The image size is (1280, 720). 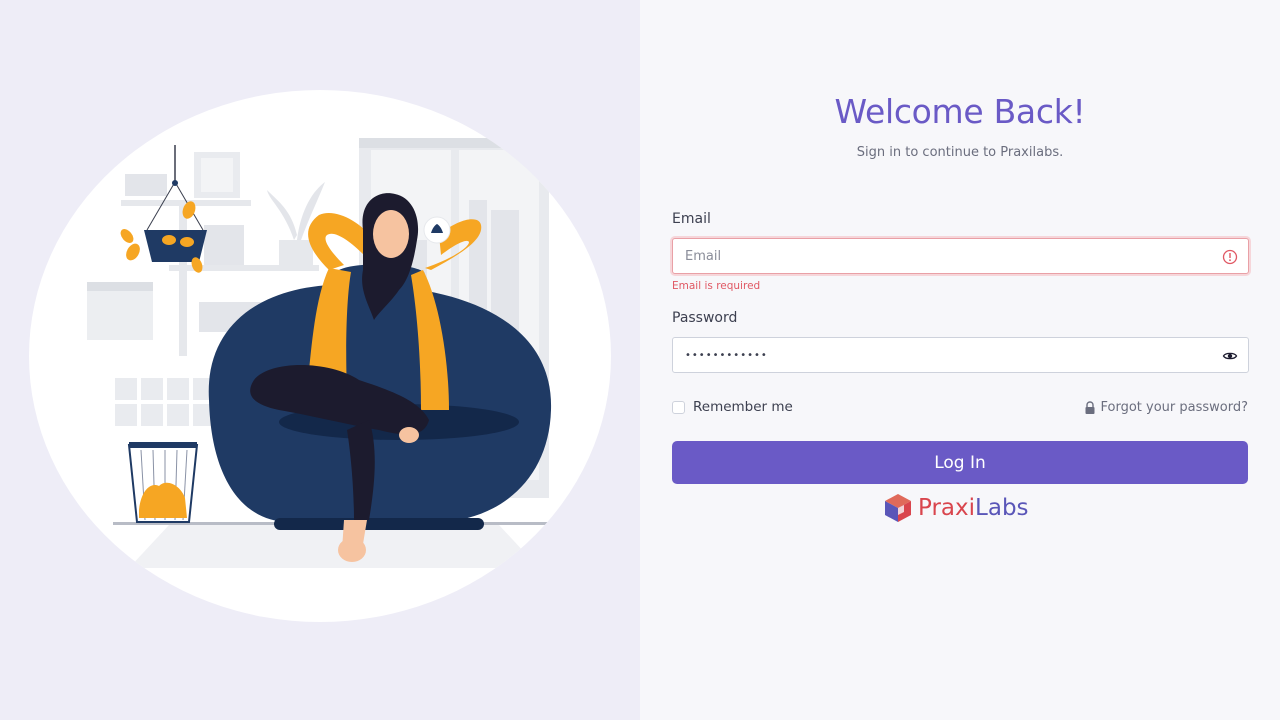 I want to click on login-button: Log In, so click(x=960, y=462).